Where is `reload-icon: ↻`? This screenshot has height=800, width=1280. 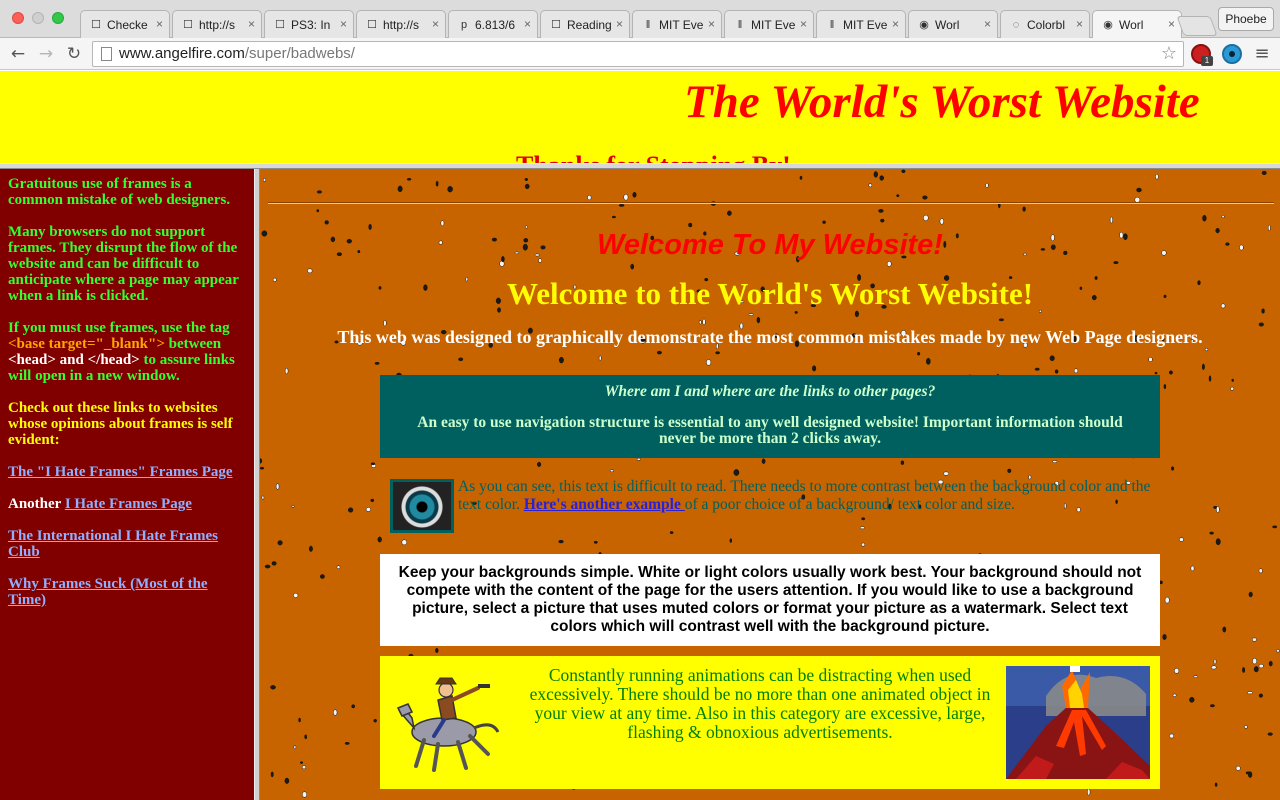
reload-icon: ↻ is located at coordinates (74, 54).